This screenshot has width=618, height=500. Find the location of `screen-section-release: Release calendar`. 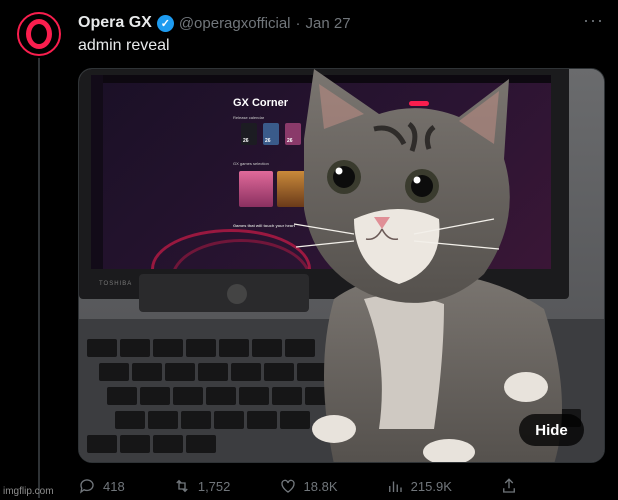

screen-section-release: Release calendar is located at coordinates (249, 117).